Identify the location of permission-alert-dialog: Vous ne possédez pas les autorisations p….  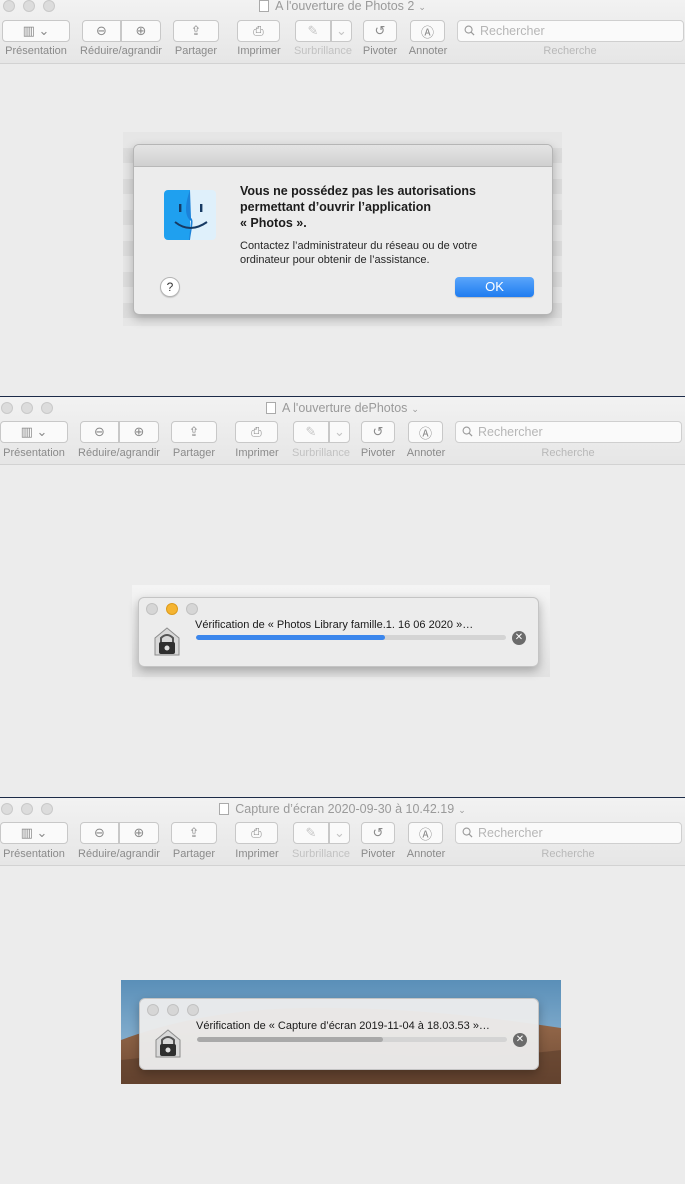
(343, 229).